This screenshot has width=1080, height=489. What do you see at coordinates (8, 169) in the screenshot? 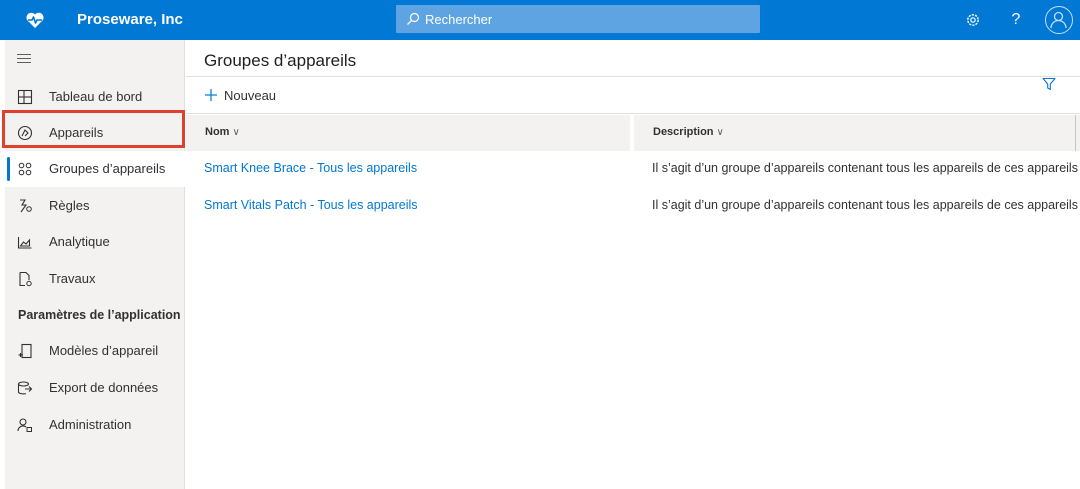
I see `selected-indicator` at bounding box center [8, 169].